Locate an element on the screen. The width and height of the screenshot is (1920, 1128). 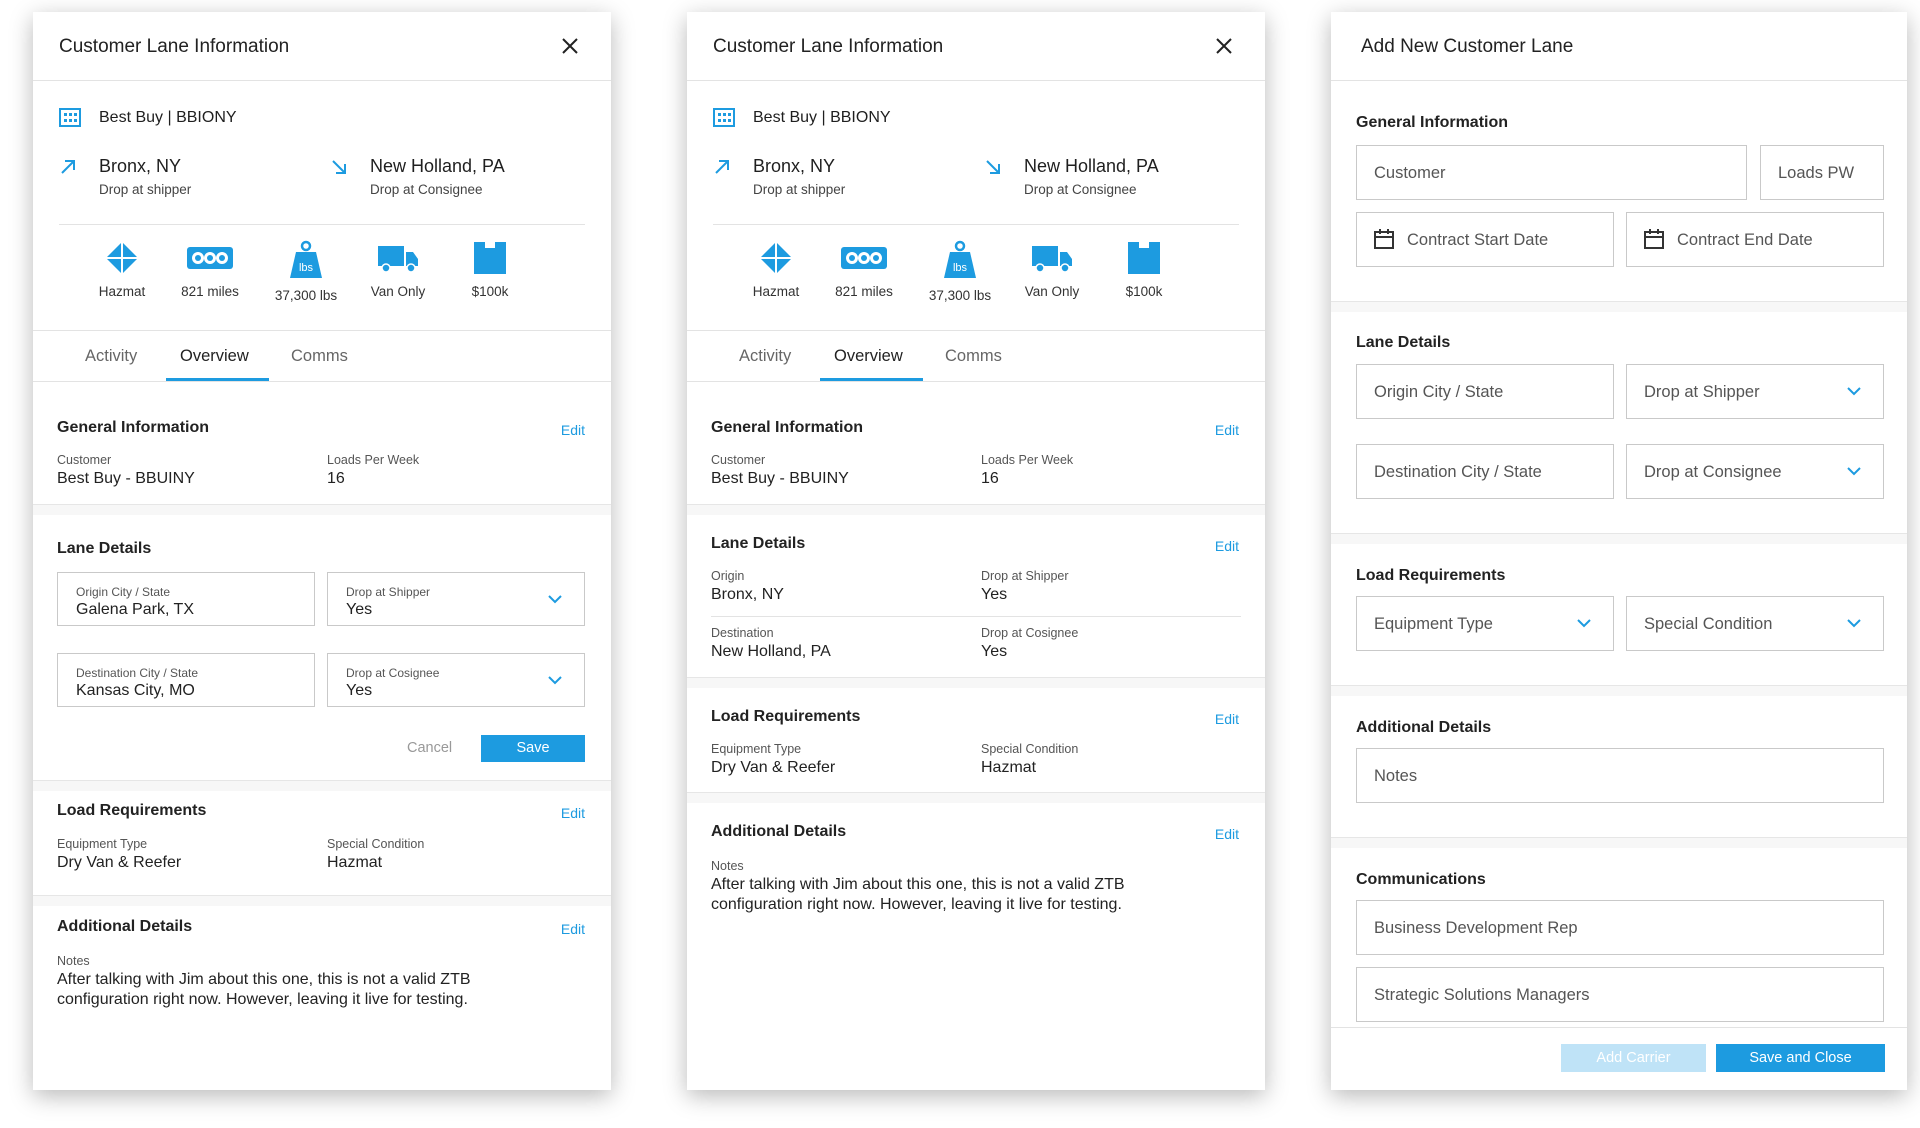
svg-text: lbs is located at coordinates (306, 268).